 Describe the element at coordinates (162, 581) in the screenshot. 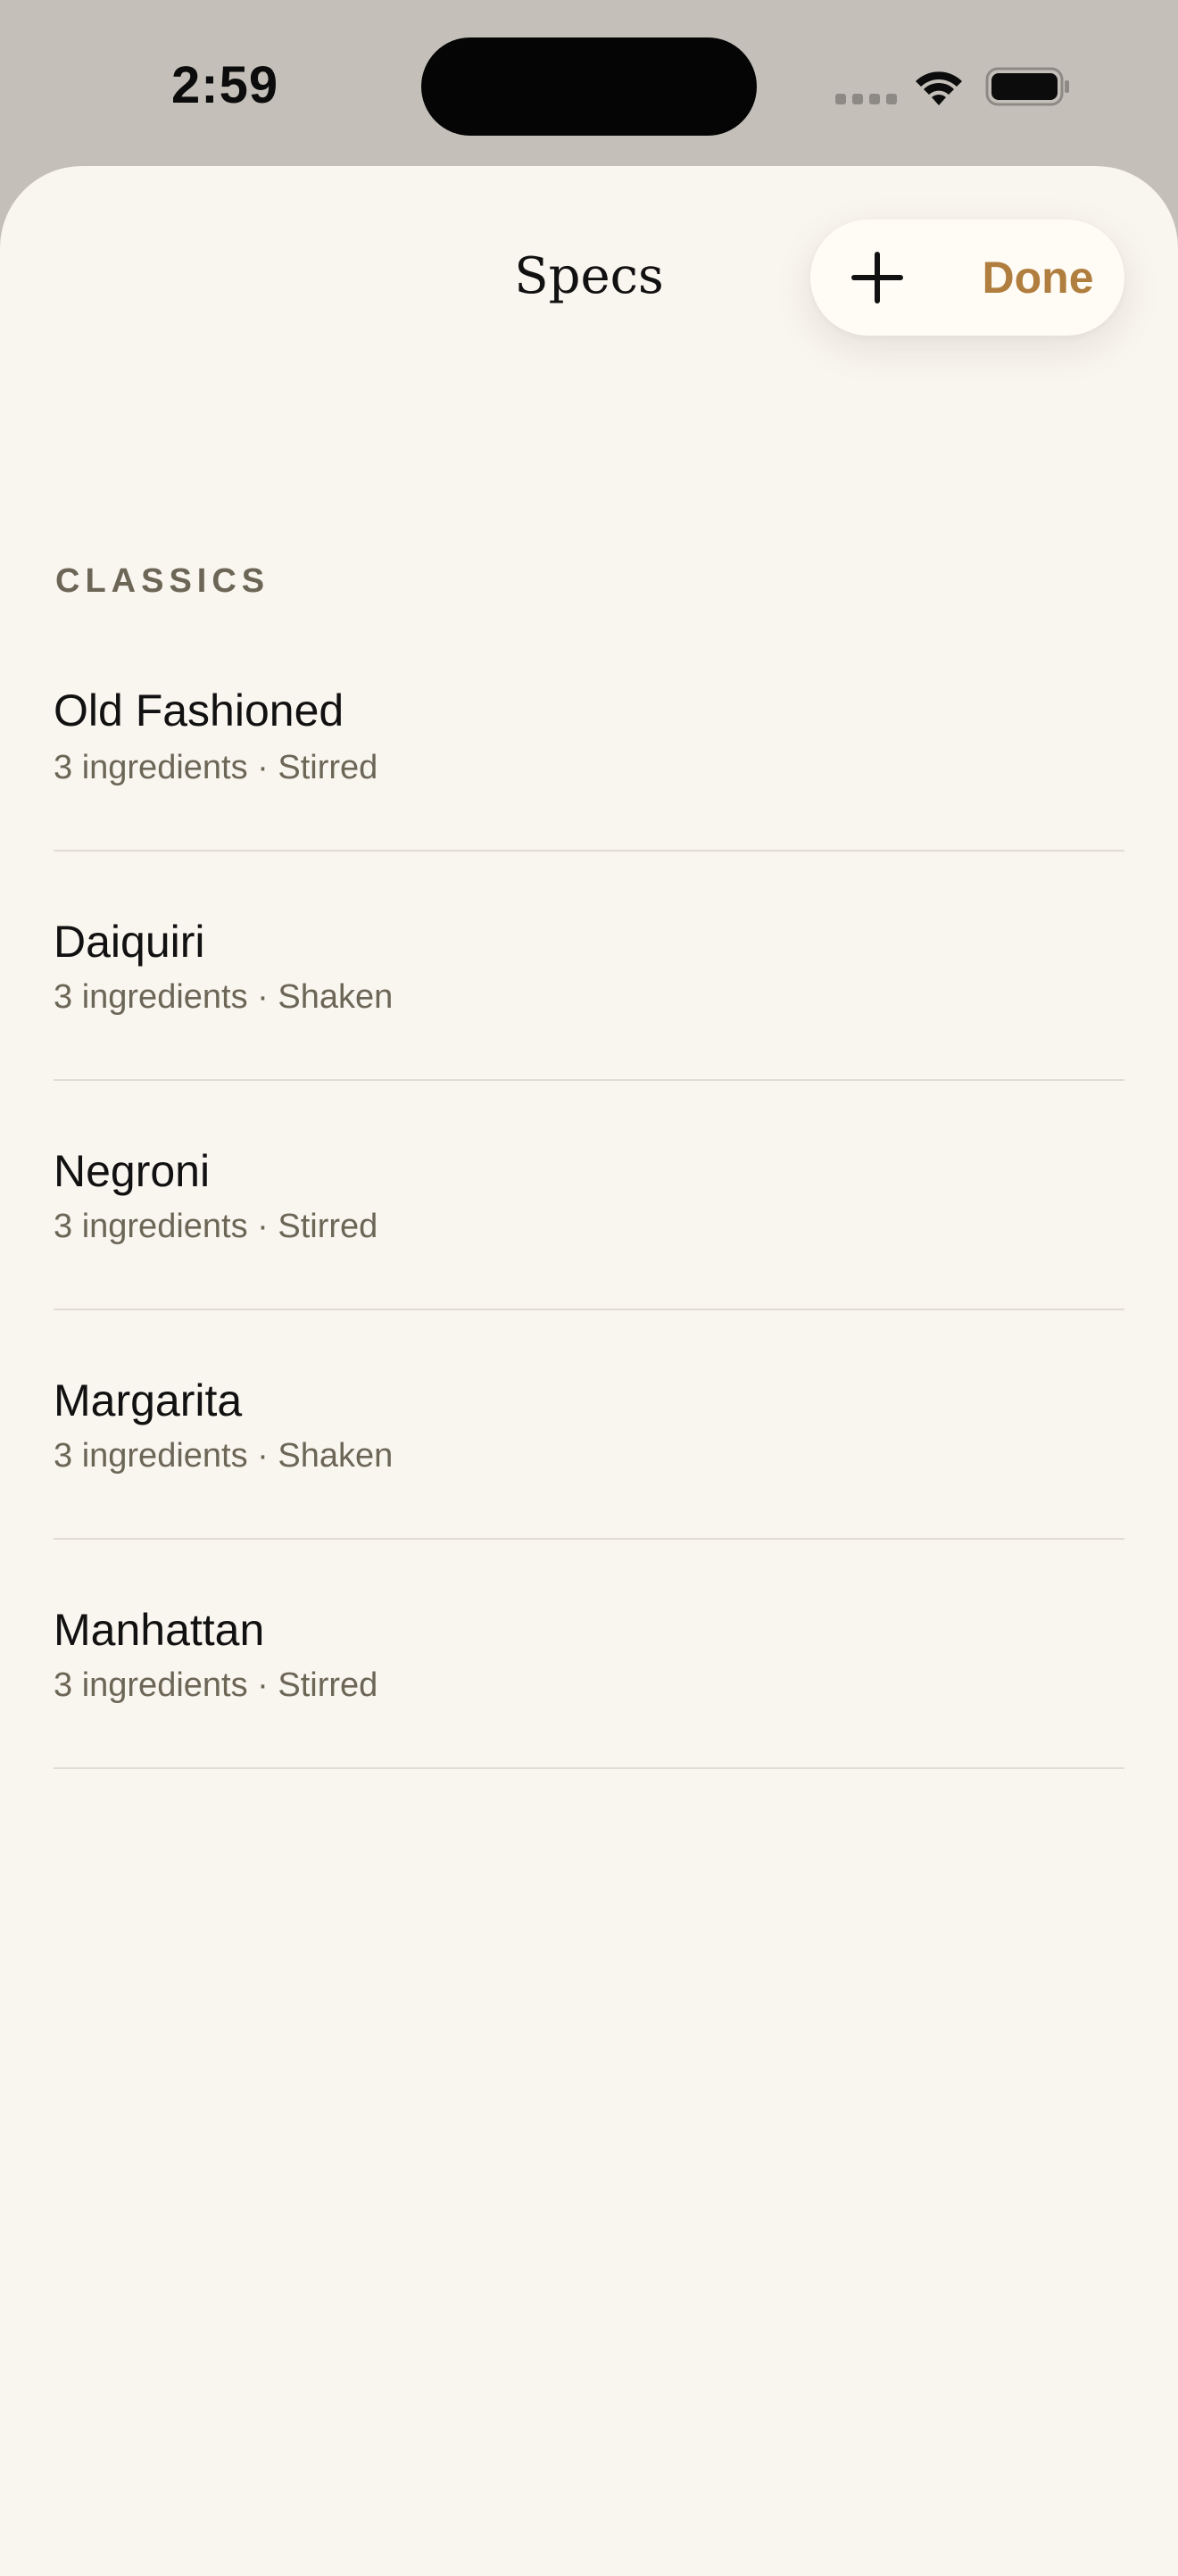

I see `section-header-classics: CLASSICS` at that location.